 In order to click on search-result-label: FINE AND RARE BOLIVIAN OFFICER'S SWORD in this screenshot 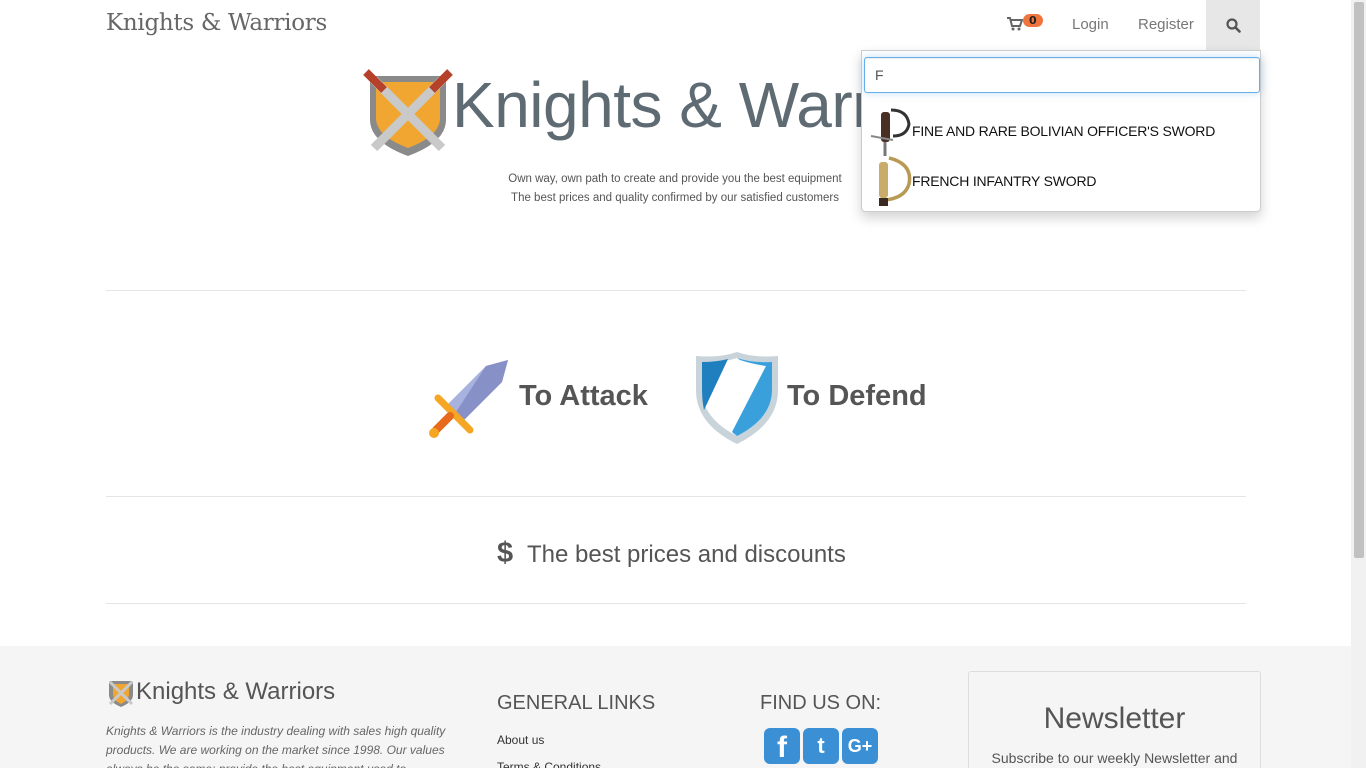, I will do `click(1064, 131)`.